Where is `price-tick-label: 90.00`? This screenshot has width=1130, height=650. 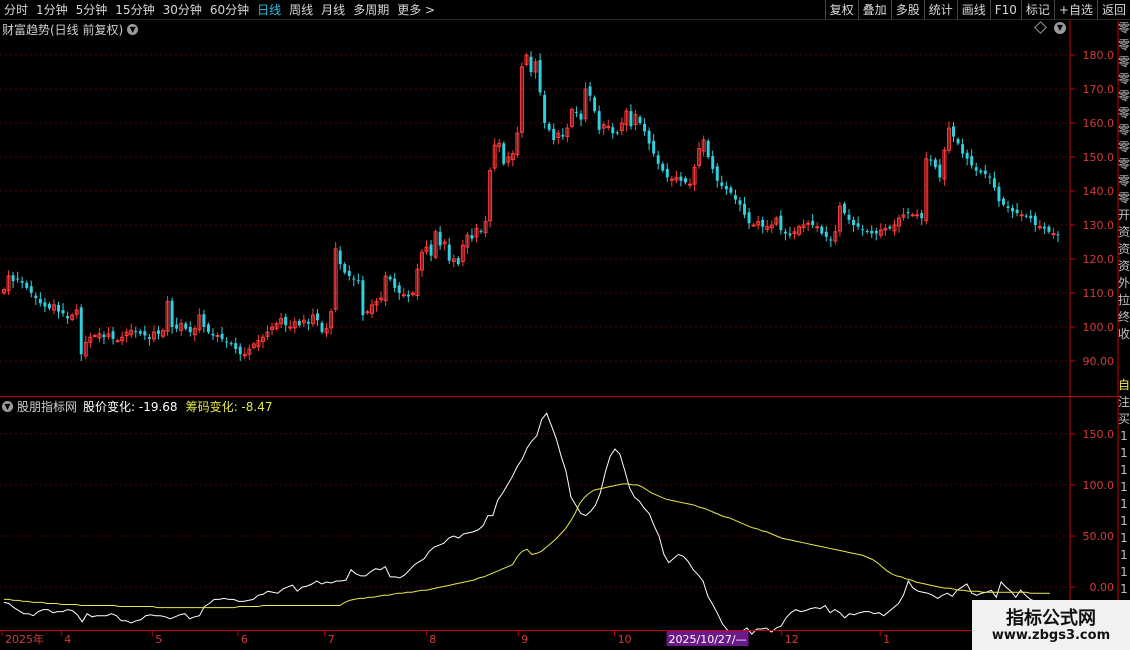 price-tick-label: 90.00 is located at coordinates (1099, 361).